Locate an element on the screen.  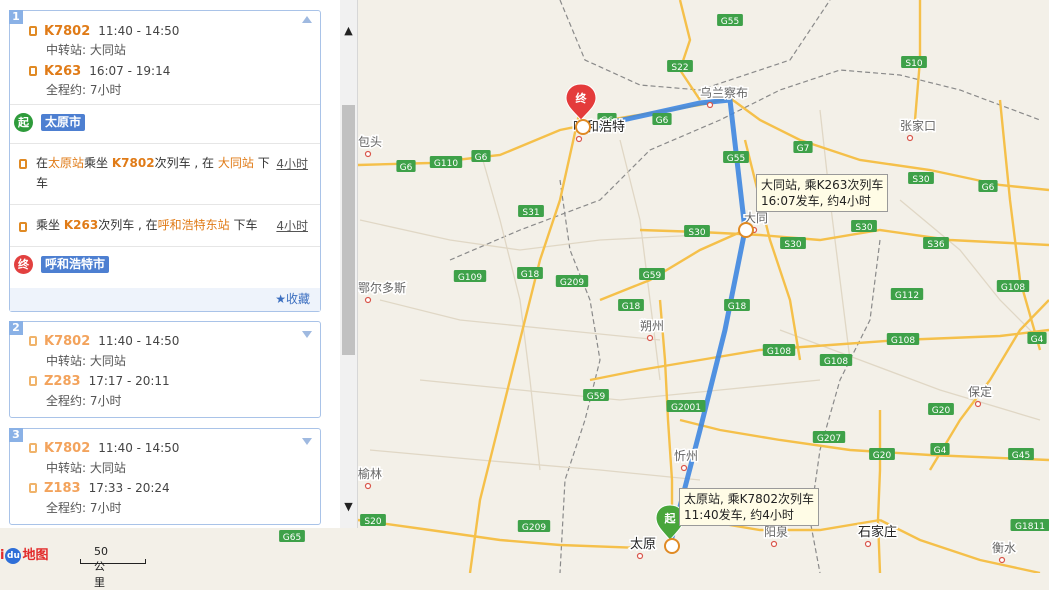
city-label-taiyuan: 太原 is located at coordinates (643, 544).